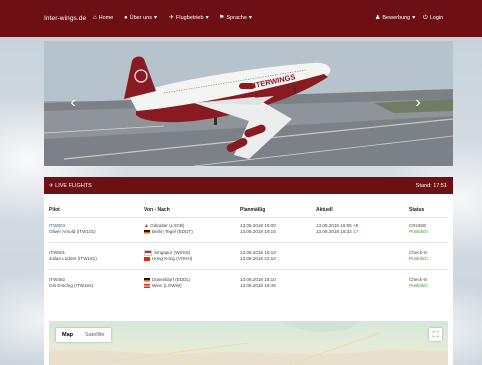 The height and width of the screenshot is (365, 482). What do you see at coordinates (356, 231) in the screenshot?
I see `delay-badge: 17` at bounding box center [356, 231].